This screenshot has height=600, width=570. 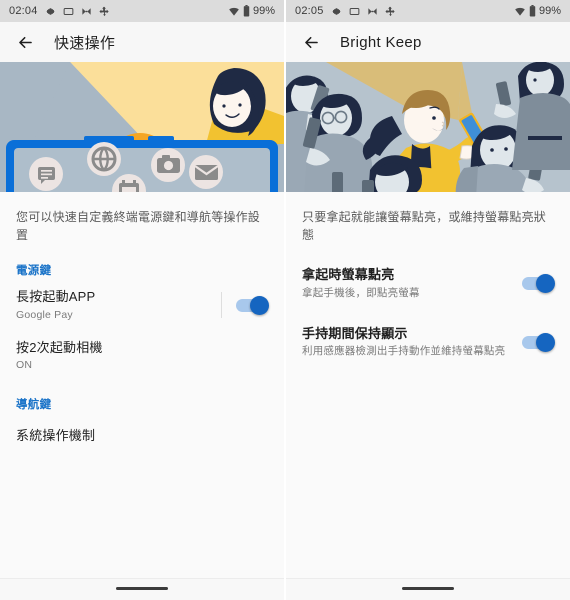 What do you see at coordinates (24, 365) in the screenshot?
I see `row-subtitle: ON` at bounding box center [24, 365].